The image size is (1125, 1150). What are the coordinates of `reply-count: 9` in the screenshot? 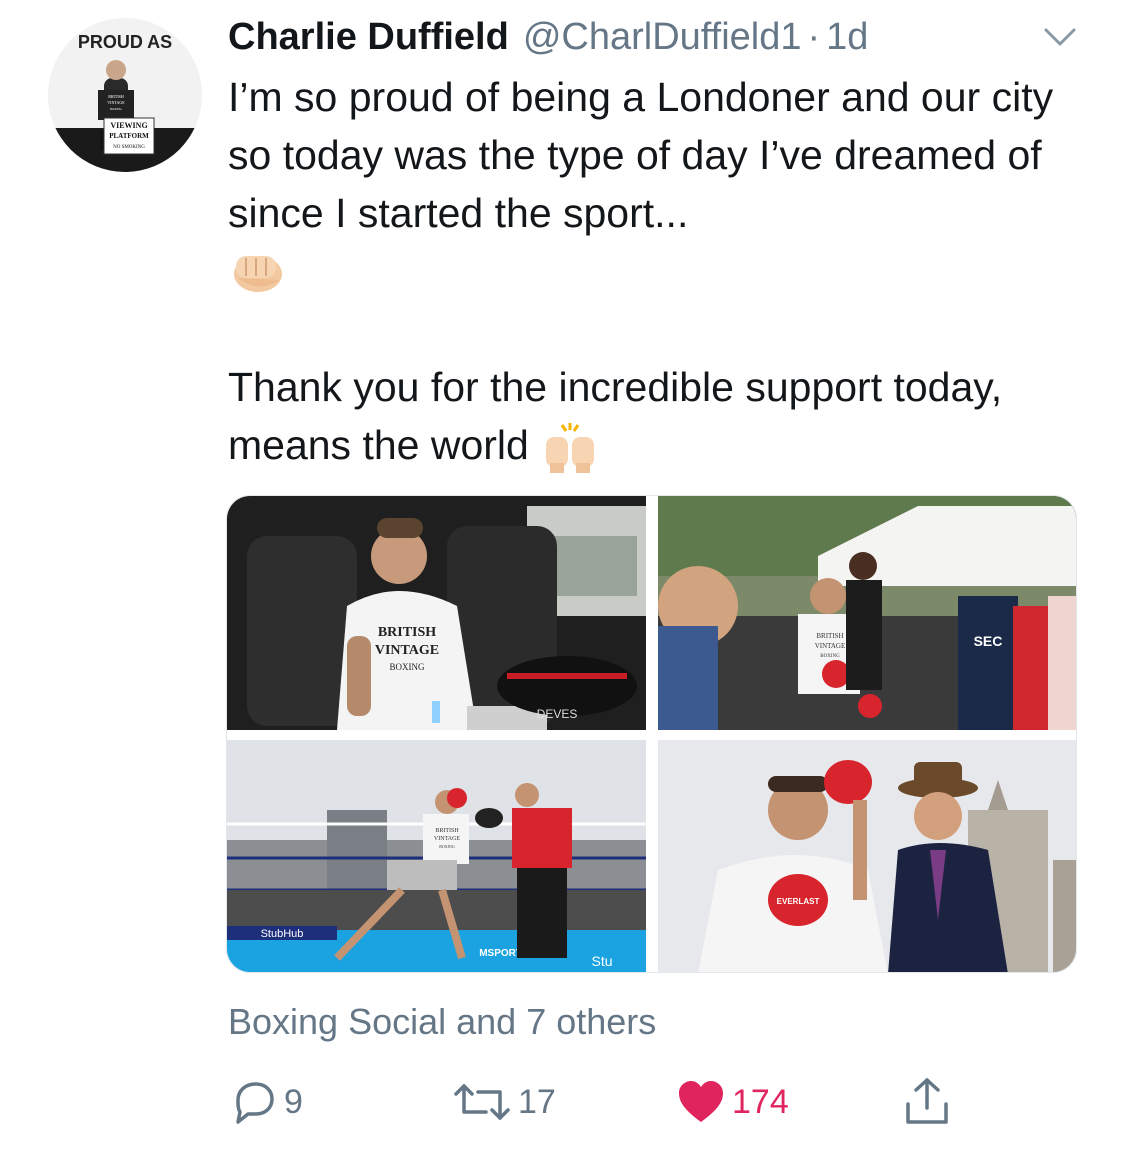 It's located at (293, 1101).